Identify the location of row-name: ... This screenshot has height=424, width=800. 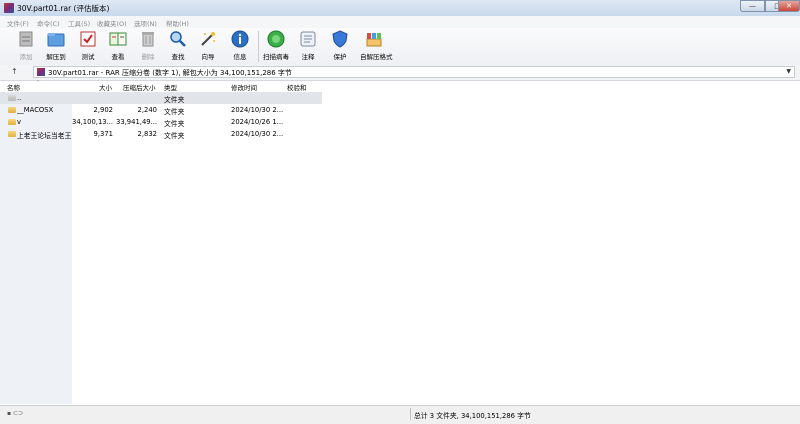
(19, 98).